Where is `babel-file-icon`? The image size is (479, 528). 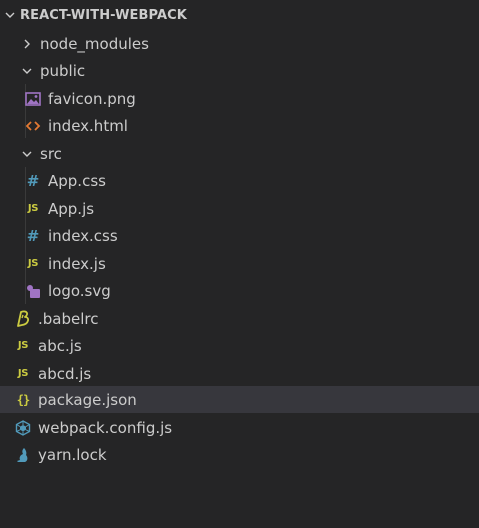
babel-file-icon is located at coordinates (23, 319).